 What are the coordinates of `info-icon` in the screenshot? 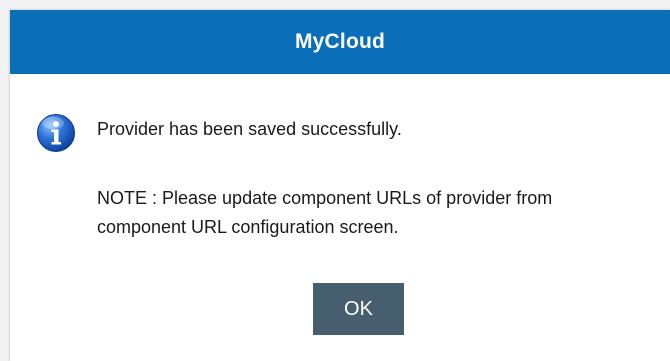 It's located at (56, 133).